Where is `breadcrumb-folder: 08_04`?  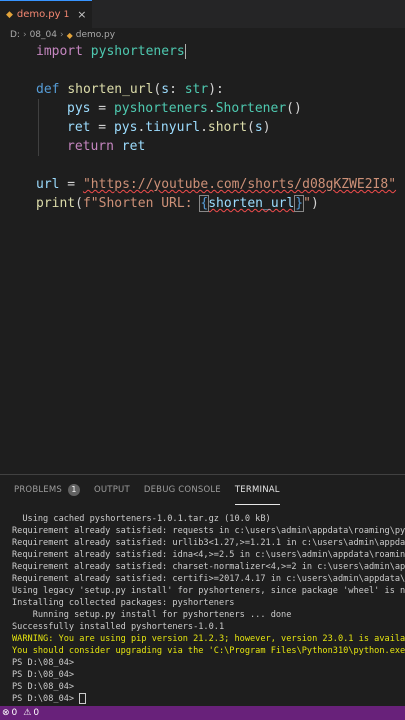
breadcrumb-folder: 08_04 is located at coordinates (43, 35).